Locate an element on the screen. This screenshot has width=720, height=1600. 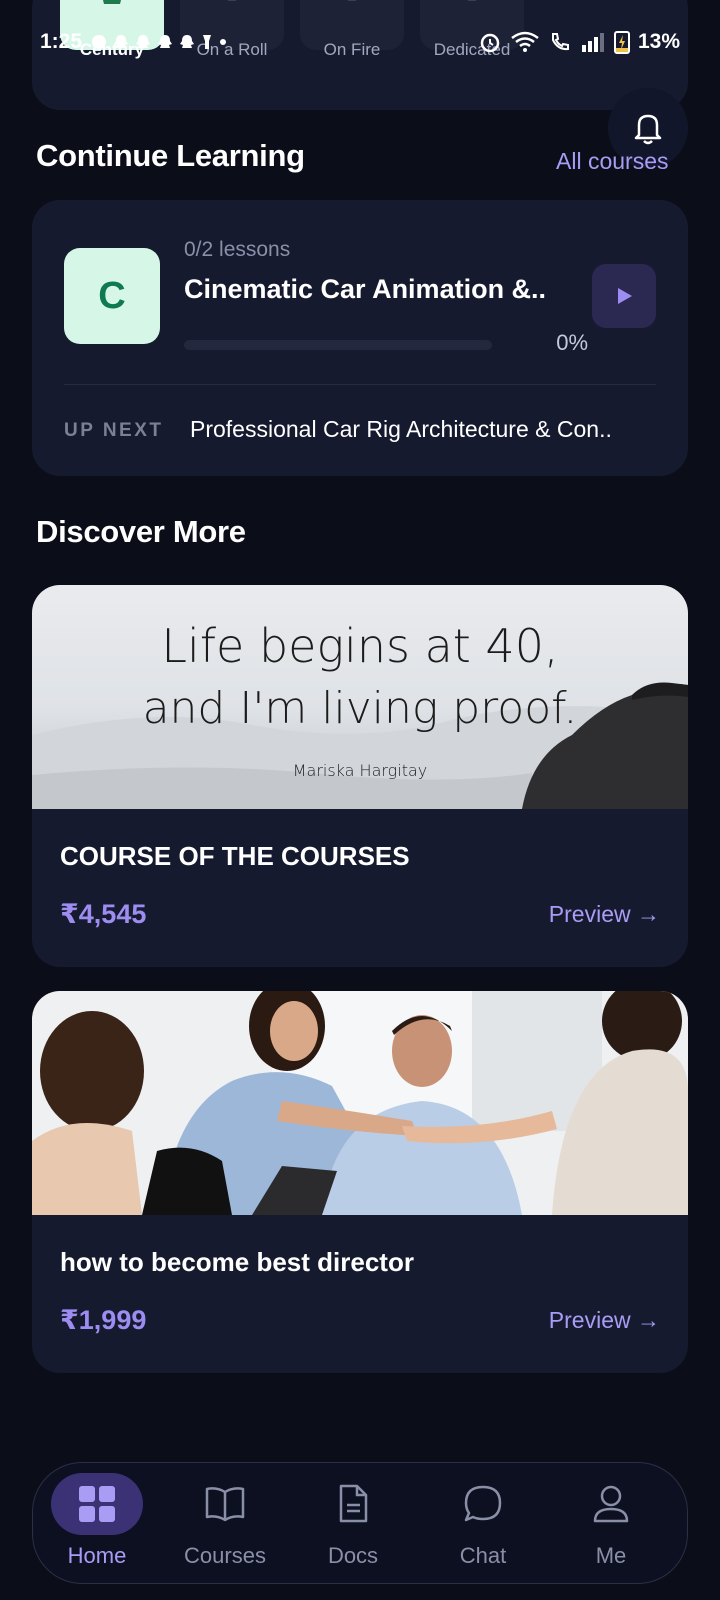
battery-percent: 13% is located at coordinates (658, 41).